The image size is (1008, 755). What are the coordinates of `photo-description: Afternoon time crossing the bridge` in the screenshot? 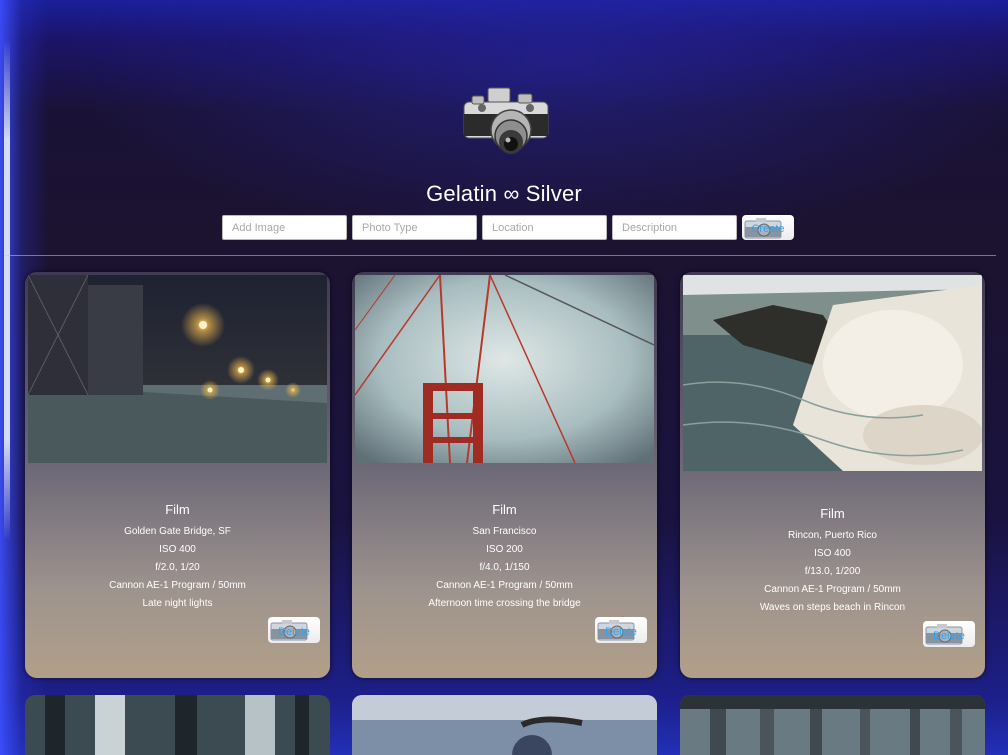 It's located at (504, 603).